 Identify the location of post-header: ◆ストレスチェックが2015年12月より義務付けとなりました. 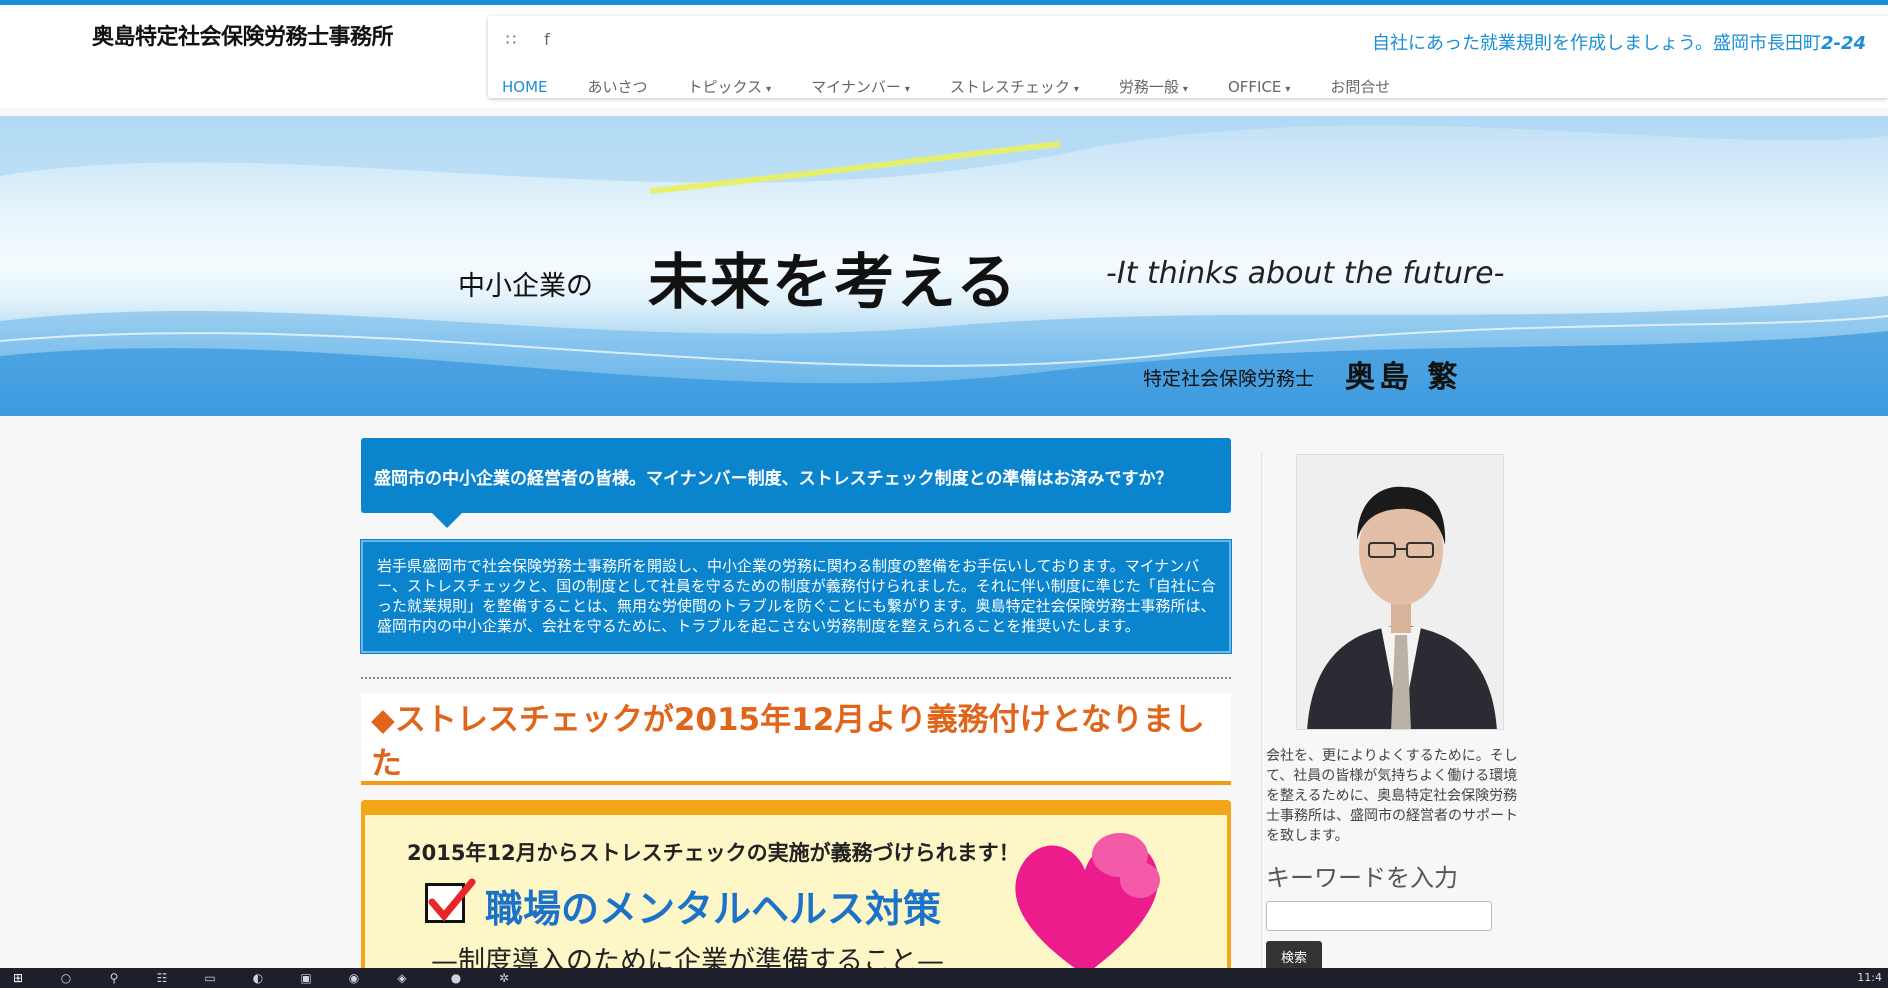
(796, 739).